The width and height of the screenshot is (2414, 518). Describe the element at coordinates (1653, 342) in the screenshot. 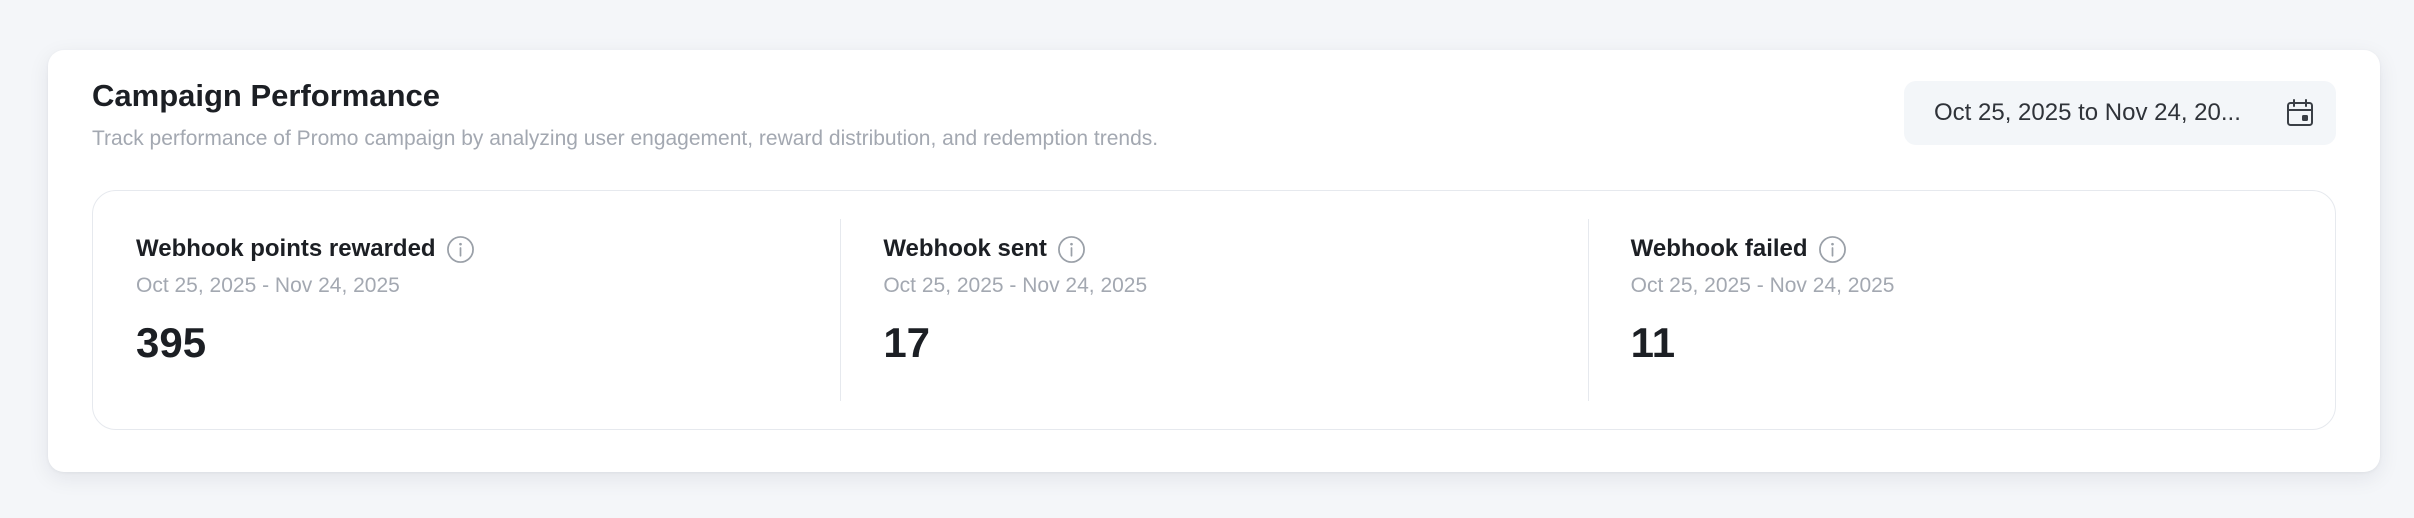

I see `stat-value: 11` at that location.